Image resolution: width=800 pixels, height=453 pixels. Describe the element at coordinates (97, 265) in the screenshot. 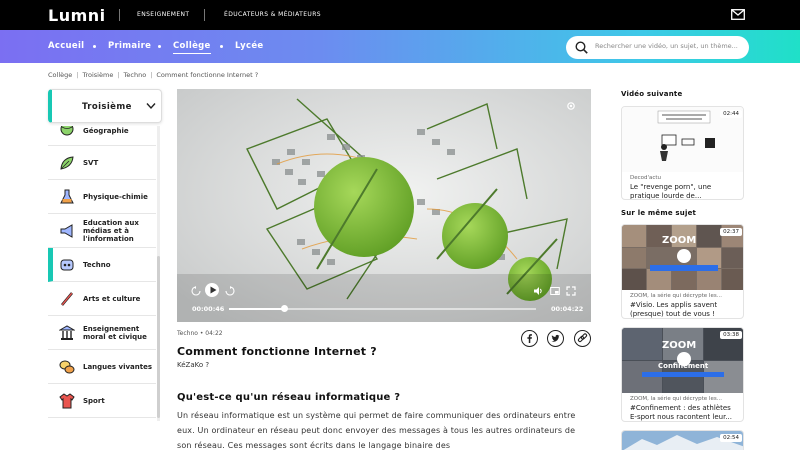

I see `subject-label: Techno` at that location.